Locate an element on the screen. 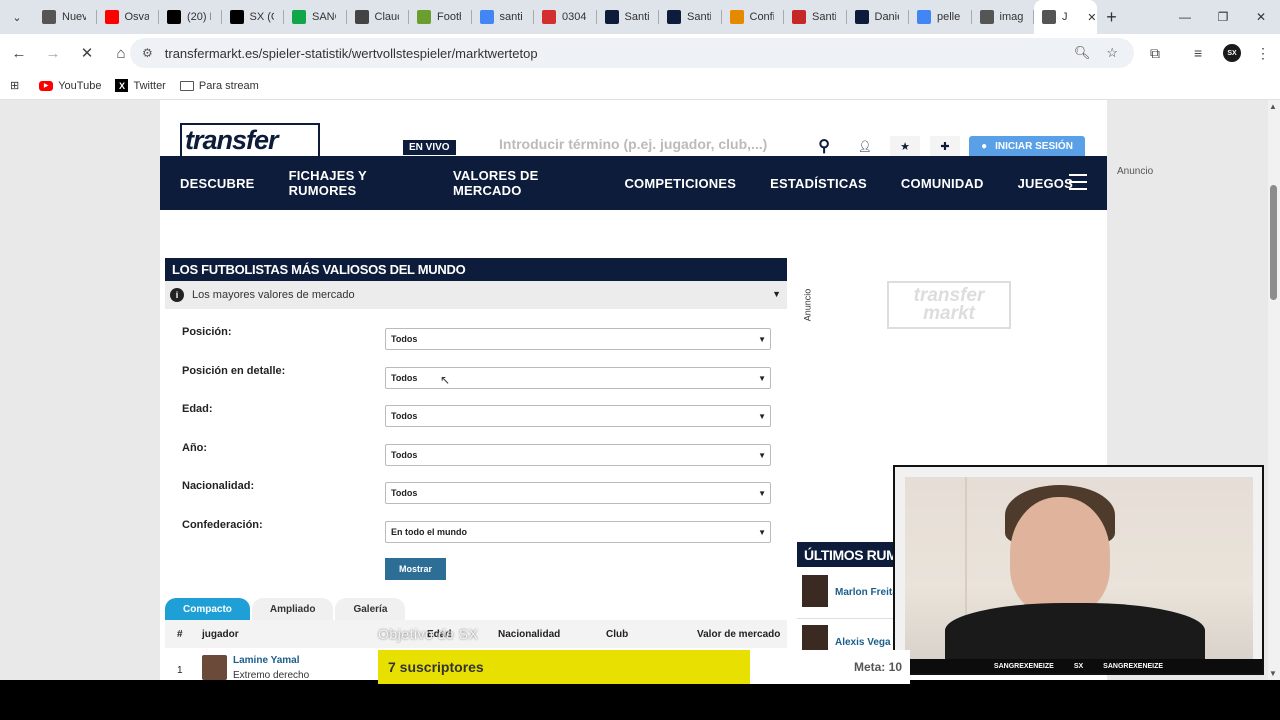 The width and height of the screenshot is (1280, 720). nav-comunidad: COMUNIDAD is located at coordinates (942, 183).